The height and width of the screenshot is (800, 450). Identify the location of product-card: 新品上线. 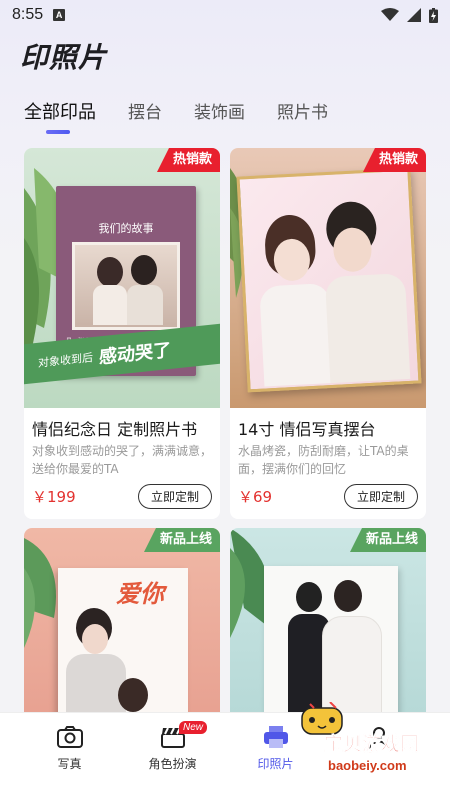
(328, 628).